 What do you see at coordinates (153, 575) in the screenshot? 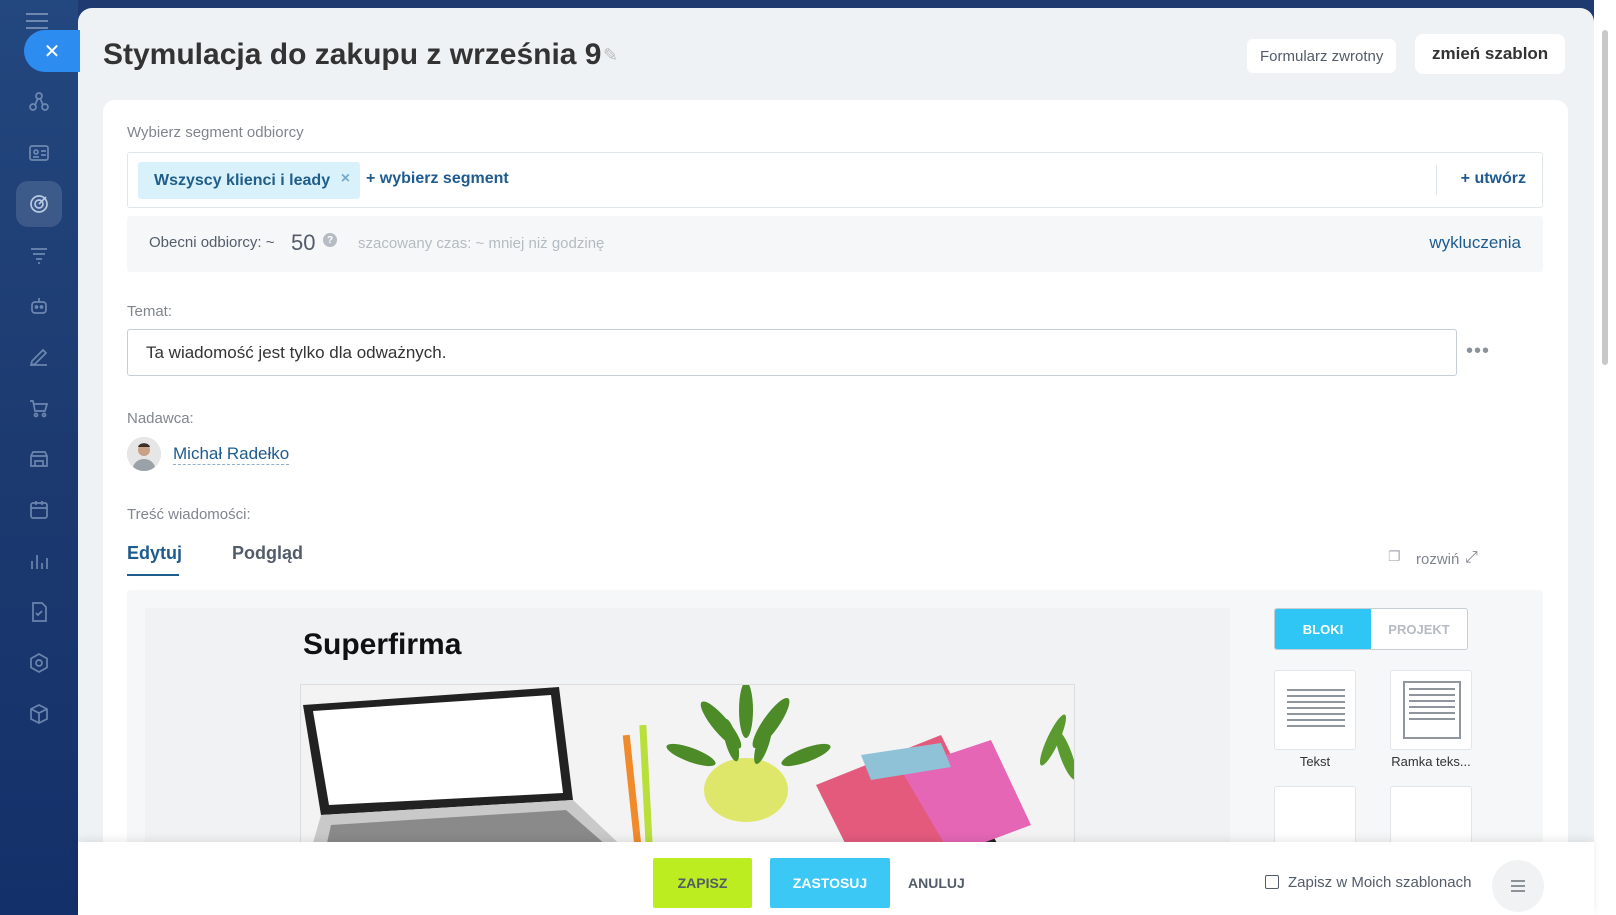
I see `active-tab-indicator` at bounding box center [153, 575].